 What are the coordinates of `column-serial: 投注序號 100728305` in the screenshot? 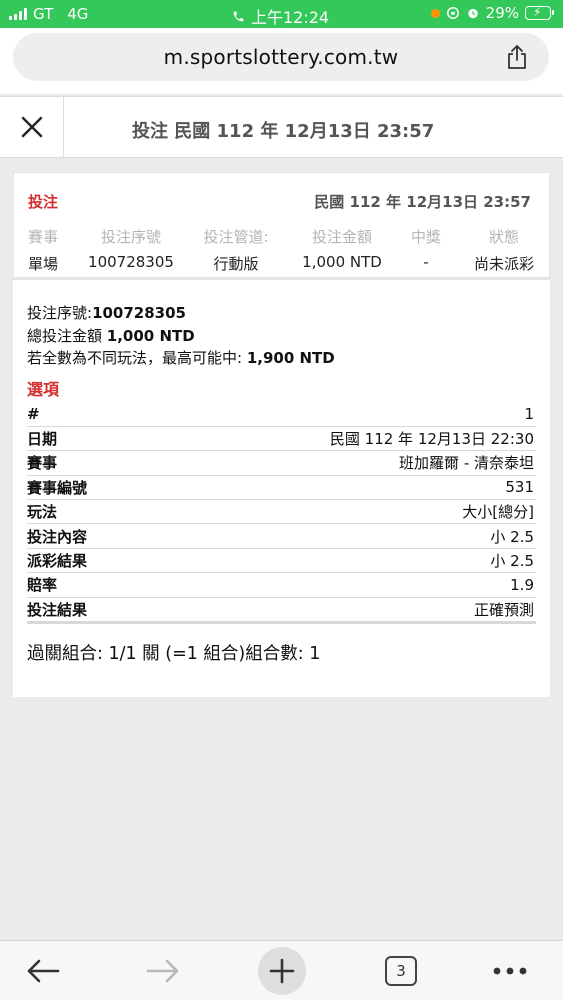 It's located at (131, 248).